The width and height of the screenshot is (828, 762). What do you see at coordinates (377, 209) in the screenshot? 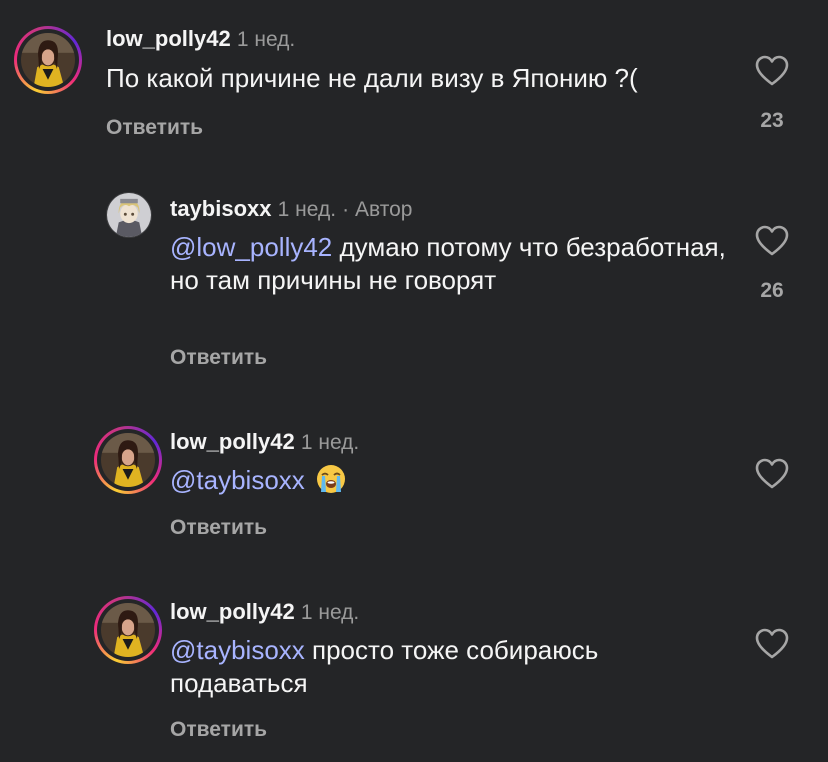
I see `author-badge: · Автор` at bounding box center [377, 209].